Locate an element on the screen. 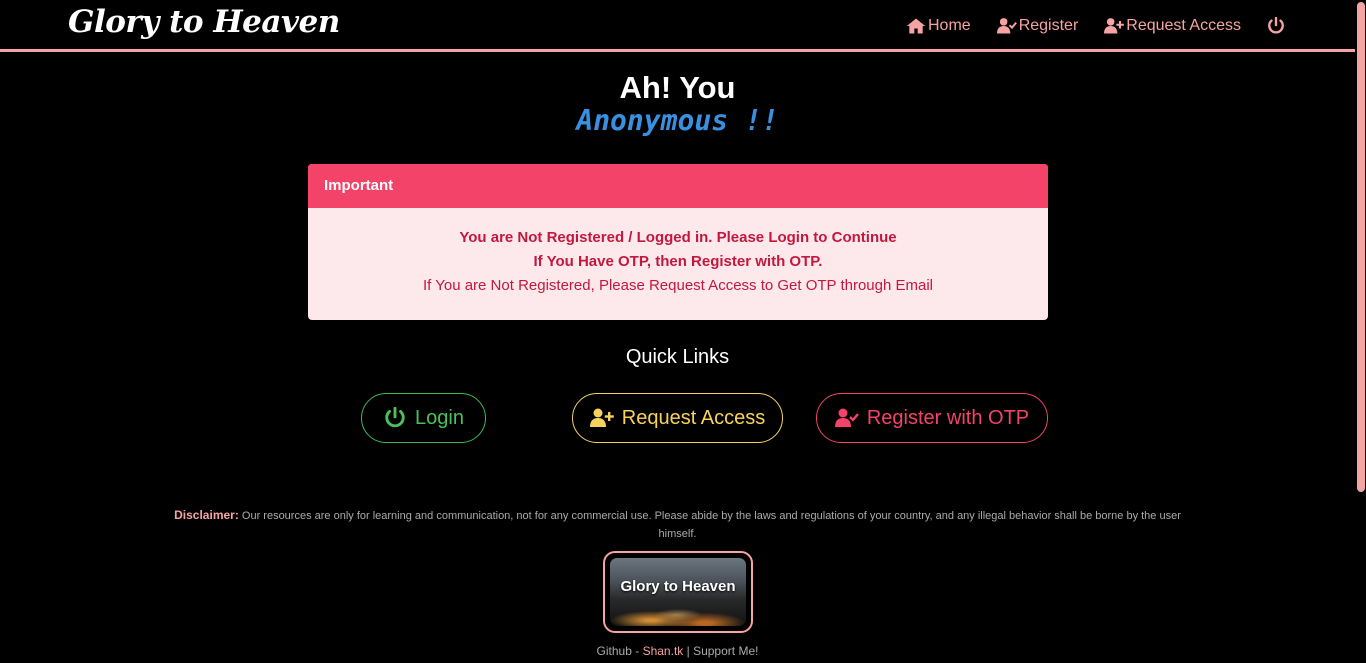 This screenshot has height=663, width=1366. nav-register-link: Register is located at coordinates (1037, 26).